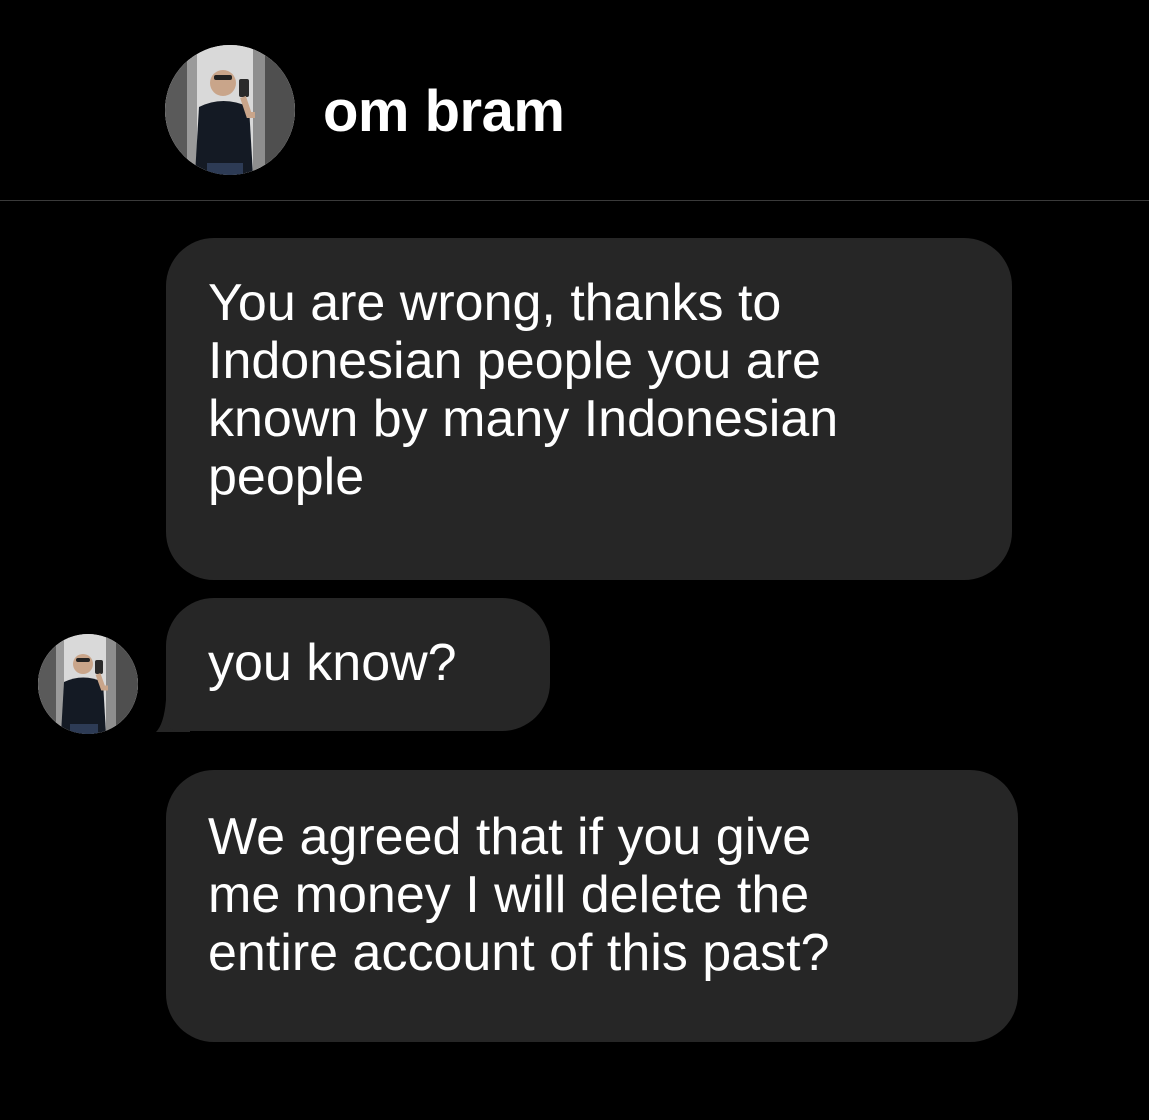  Describe the element at coordinates (358, 664) in the screenshot. I see `message-bubble: you know?` at that location.